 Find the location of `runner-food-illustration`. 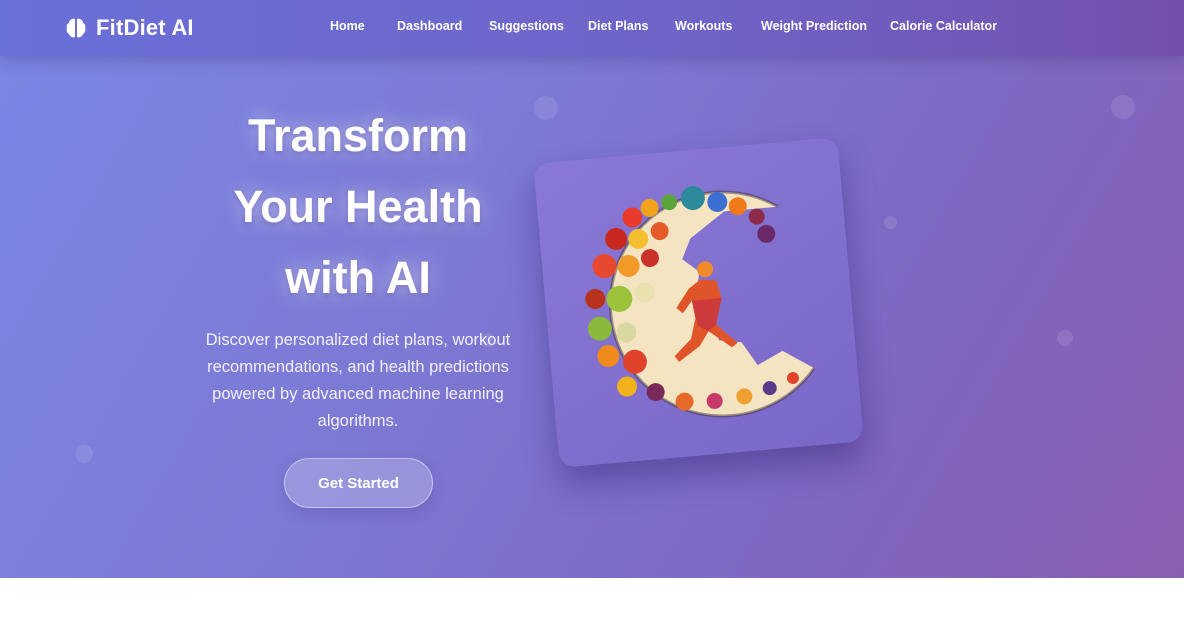

runner-food-illustration is located at coordinates (700, 302).